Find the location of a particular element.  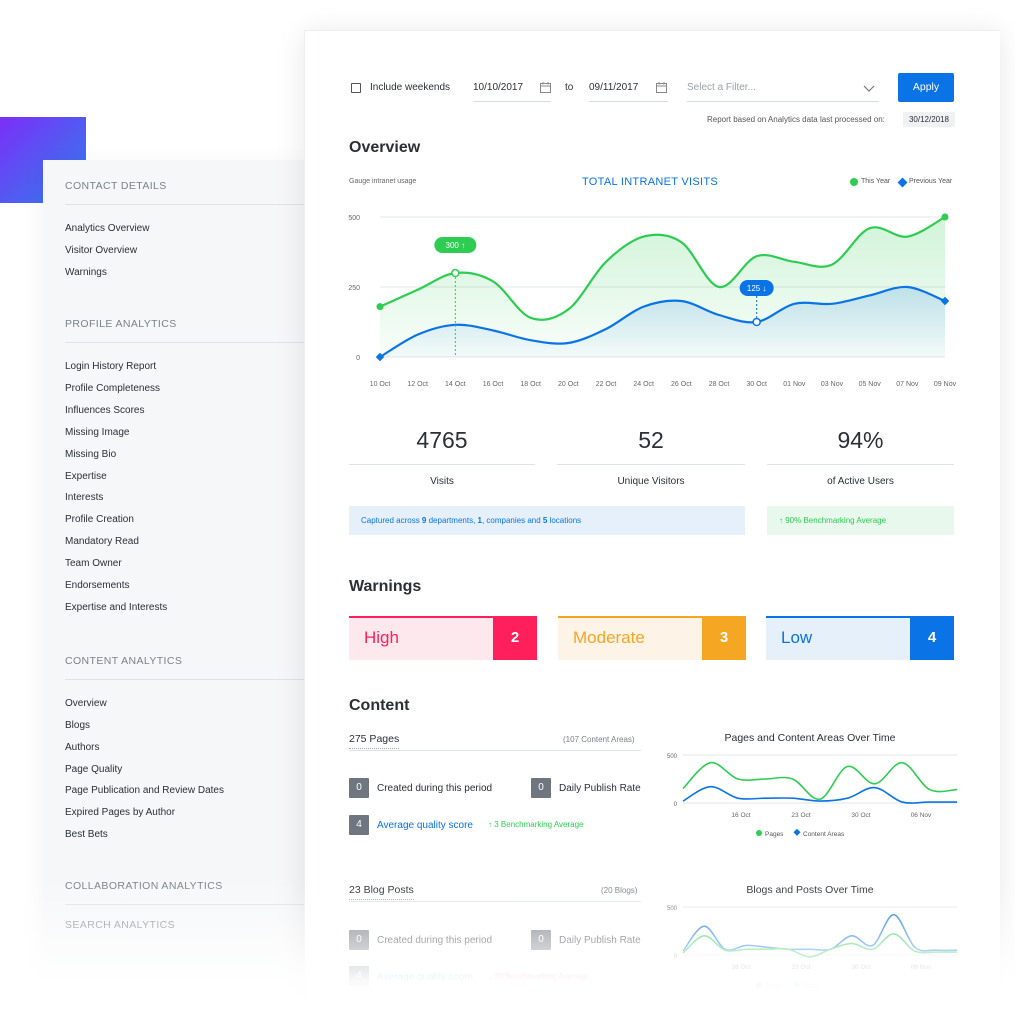

include-weekends-checkbox is located at coordinates (356, 88).